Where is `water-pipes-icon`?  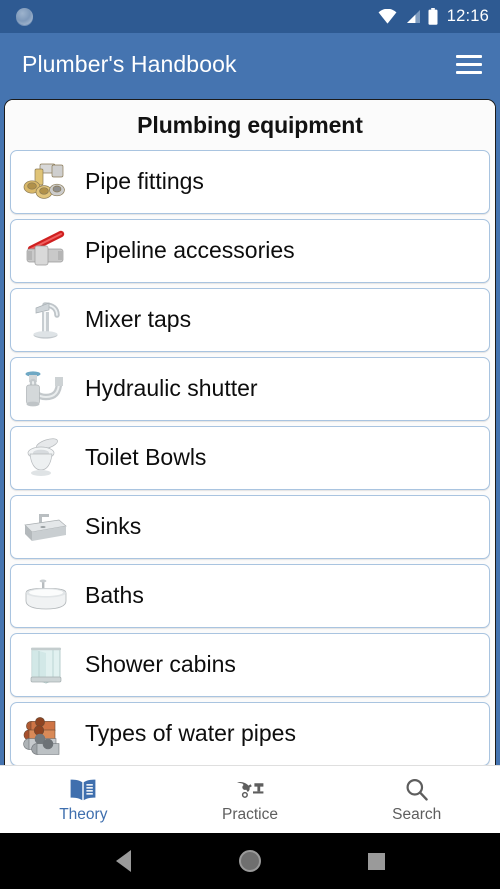
water-pipes-icon is located at coordinates (46, 734).